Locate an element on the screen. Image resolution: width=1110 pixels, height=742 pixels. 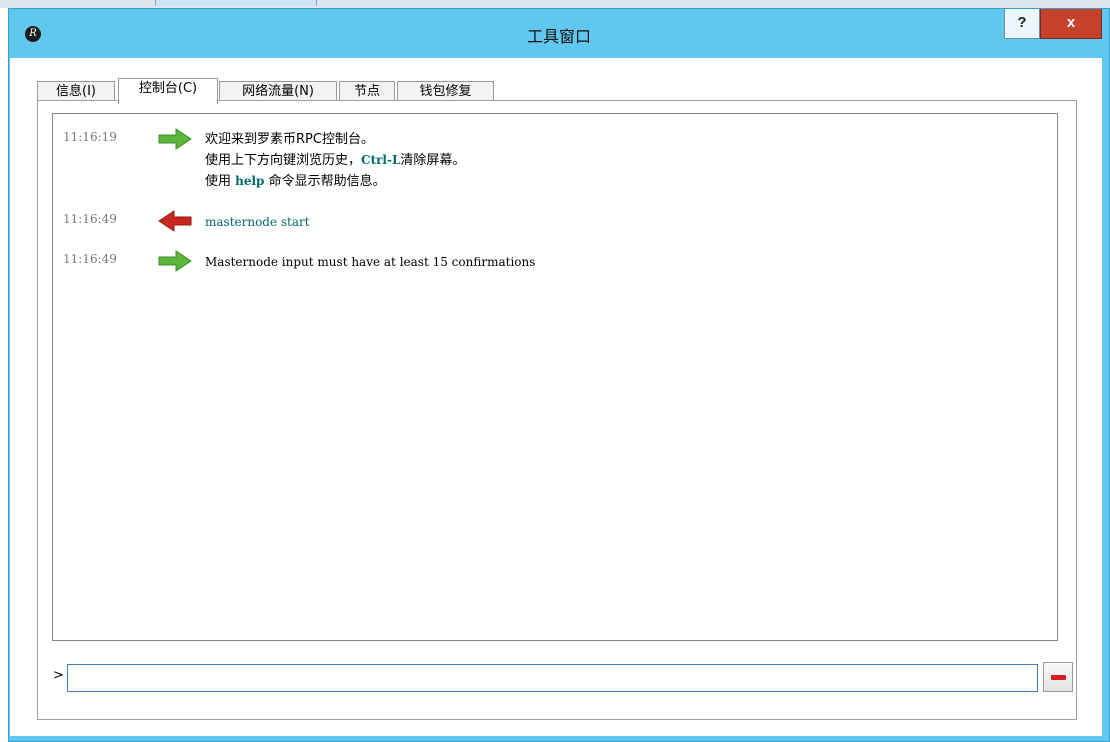
clear-console-button is located at coordinates (1058, 677).